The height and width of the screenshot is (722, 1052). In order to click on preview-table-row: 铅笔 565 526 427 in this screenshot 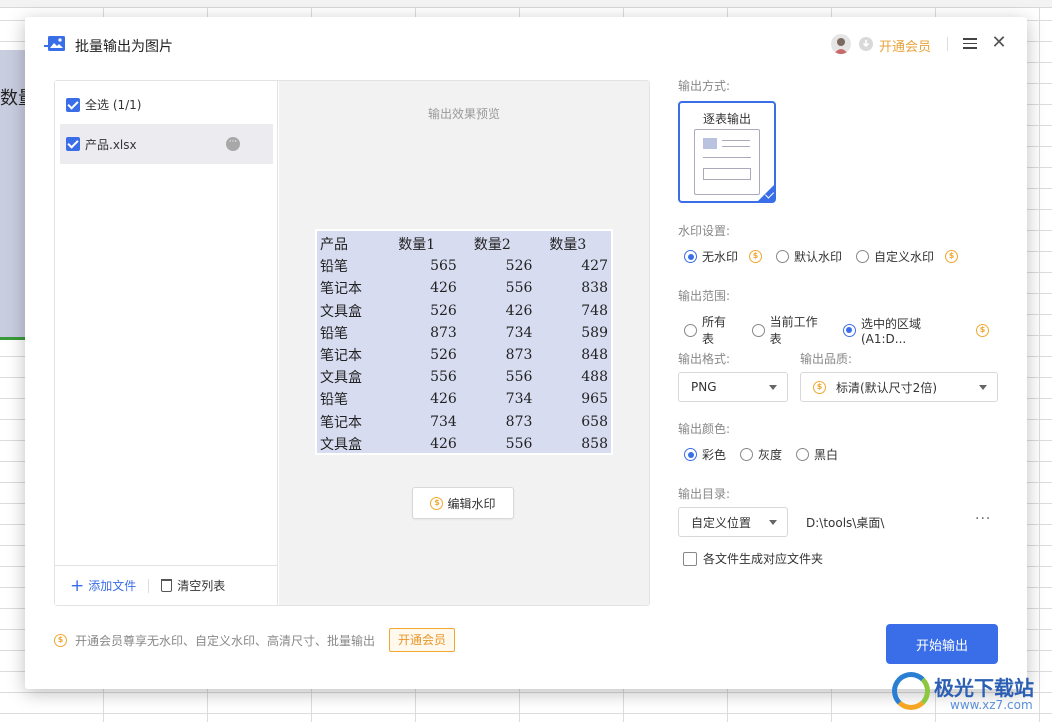, I will do `click(464, 266)`.